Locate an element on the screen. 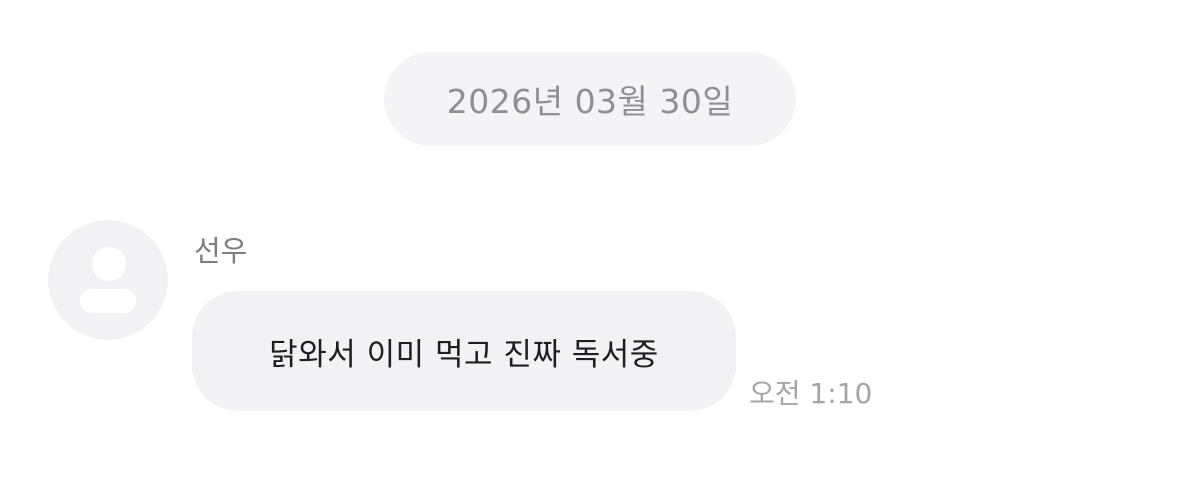  date-divider: 2026년 03월 30일 is located at coordinates (590, 99).